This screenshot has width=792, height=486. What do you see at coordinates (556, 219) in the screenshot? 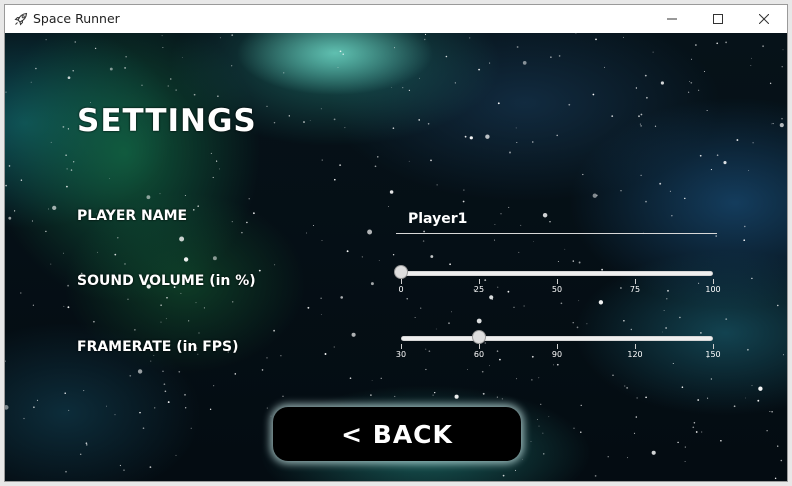
I see `player-name-input` at bounding box center [556, 219].